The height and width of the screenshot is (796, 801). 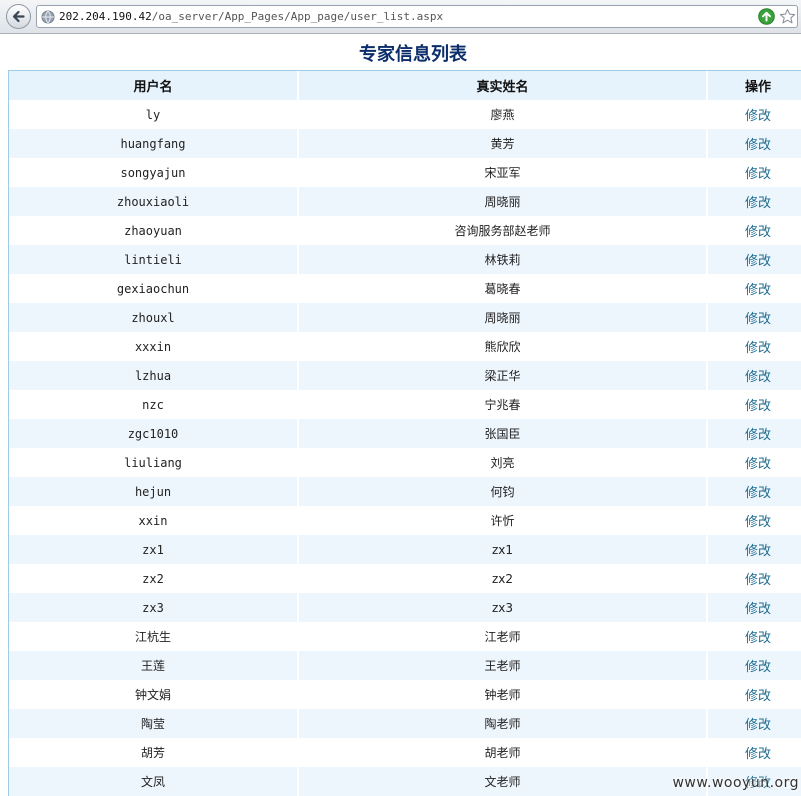 I want to click on cell-username: zhouxiaoli, so click(x=154, y=201).